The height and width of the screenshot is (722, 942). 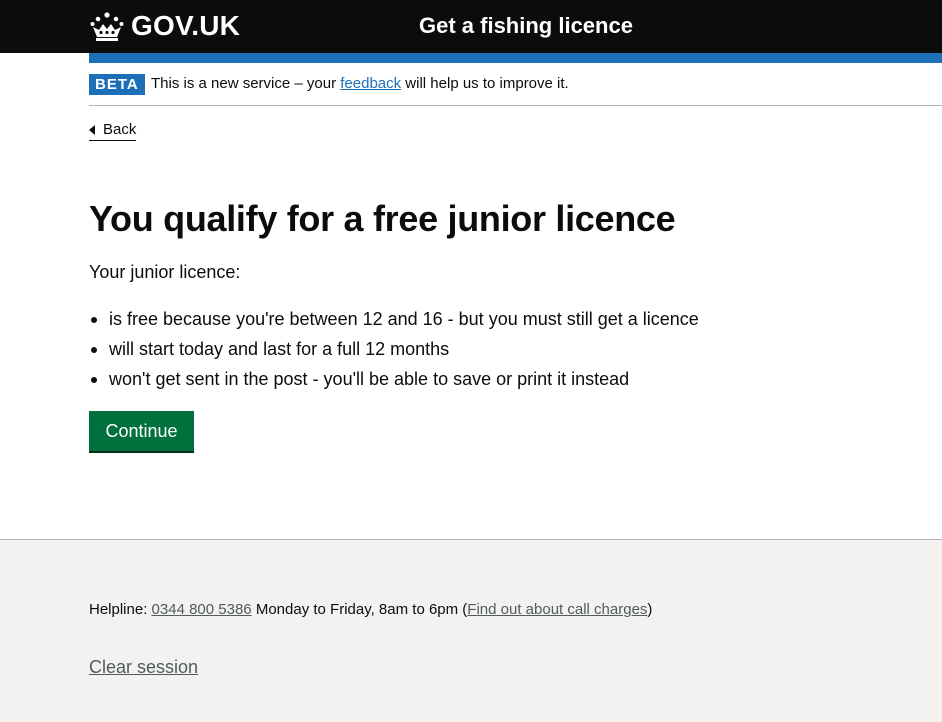 What do you see at coordinates (526, 26) in the screenshot?
I see `service-name-link: Get a fishing licence` at bounding box center [526, 26].